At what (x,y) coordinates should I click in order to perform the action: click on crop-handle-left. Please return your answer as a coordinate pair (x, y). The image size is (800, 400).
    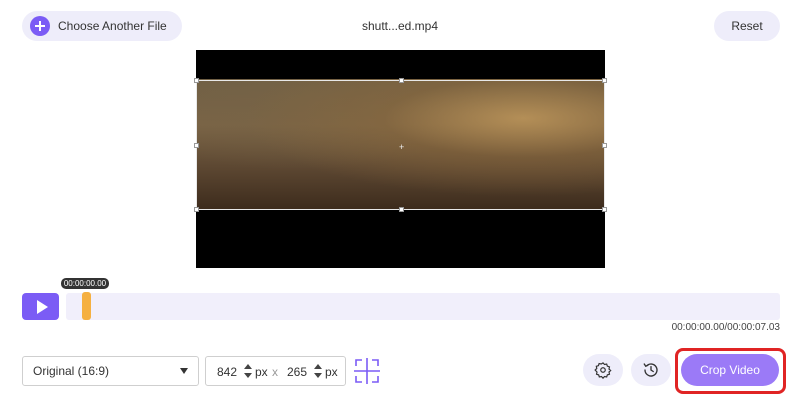
    Looking at the image, I should click on (196, 145).